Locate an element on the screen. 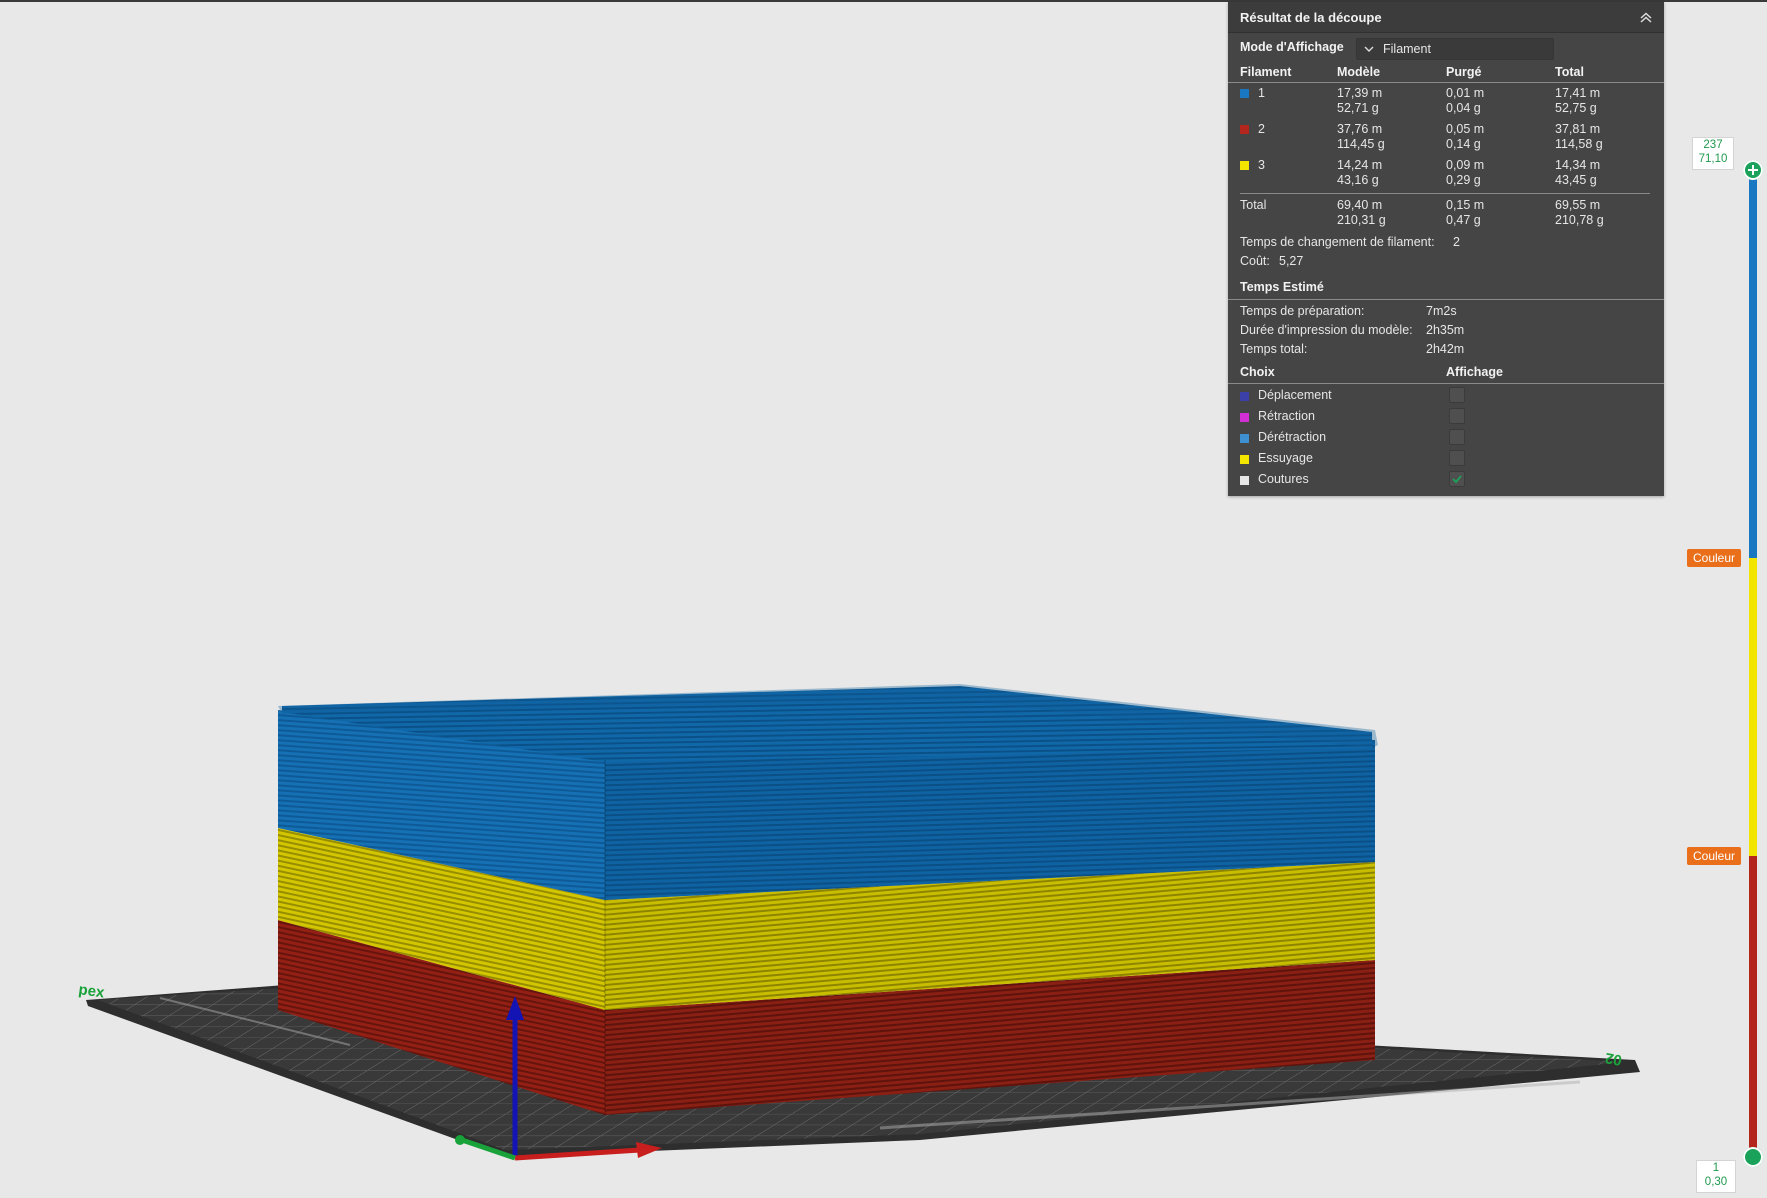 The image size is (1767, 1198). cost-value: 5,27 is located at coordinates (1291, 261).